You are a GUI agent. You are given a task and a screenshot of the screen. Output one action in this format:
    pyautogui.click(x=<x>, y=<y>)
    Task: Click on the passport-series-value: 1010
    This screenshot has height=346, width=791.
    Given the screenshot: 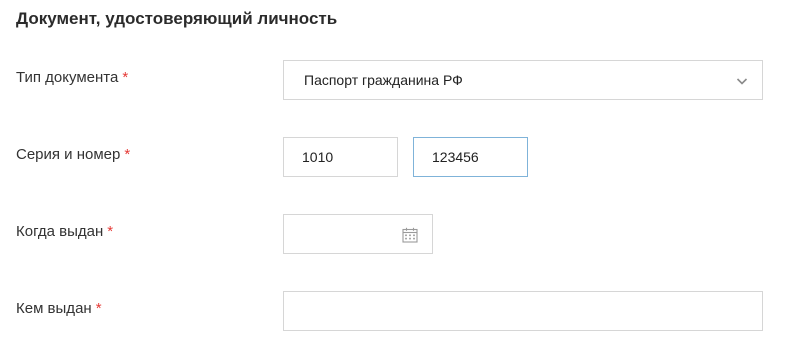 What is the action you would take?
    pyautogui.click(x=318, y=157)
    